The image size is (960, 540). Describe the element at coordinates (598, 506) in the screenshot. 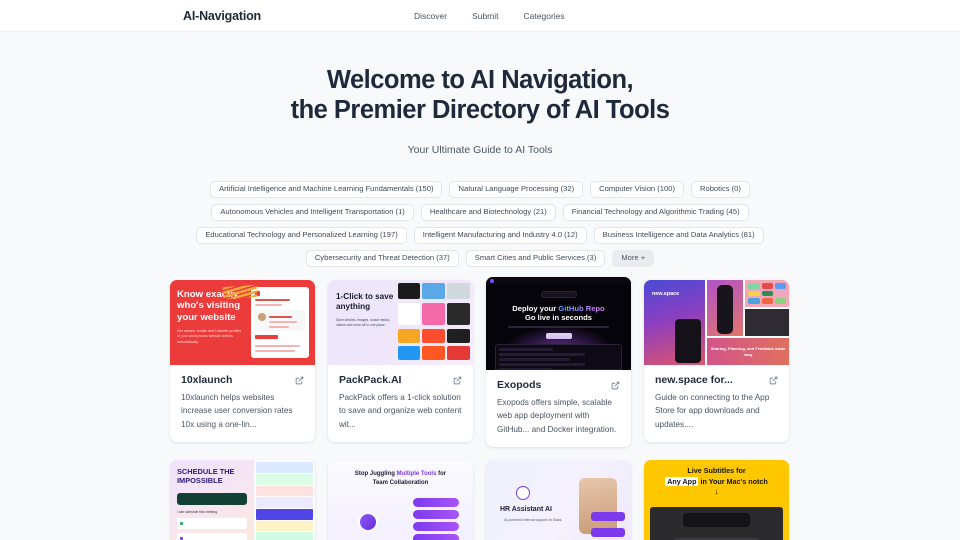

I see `person-photo` at that location.